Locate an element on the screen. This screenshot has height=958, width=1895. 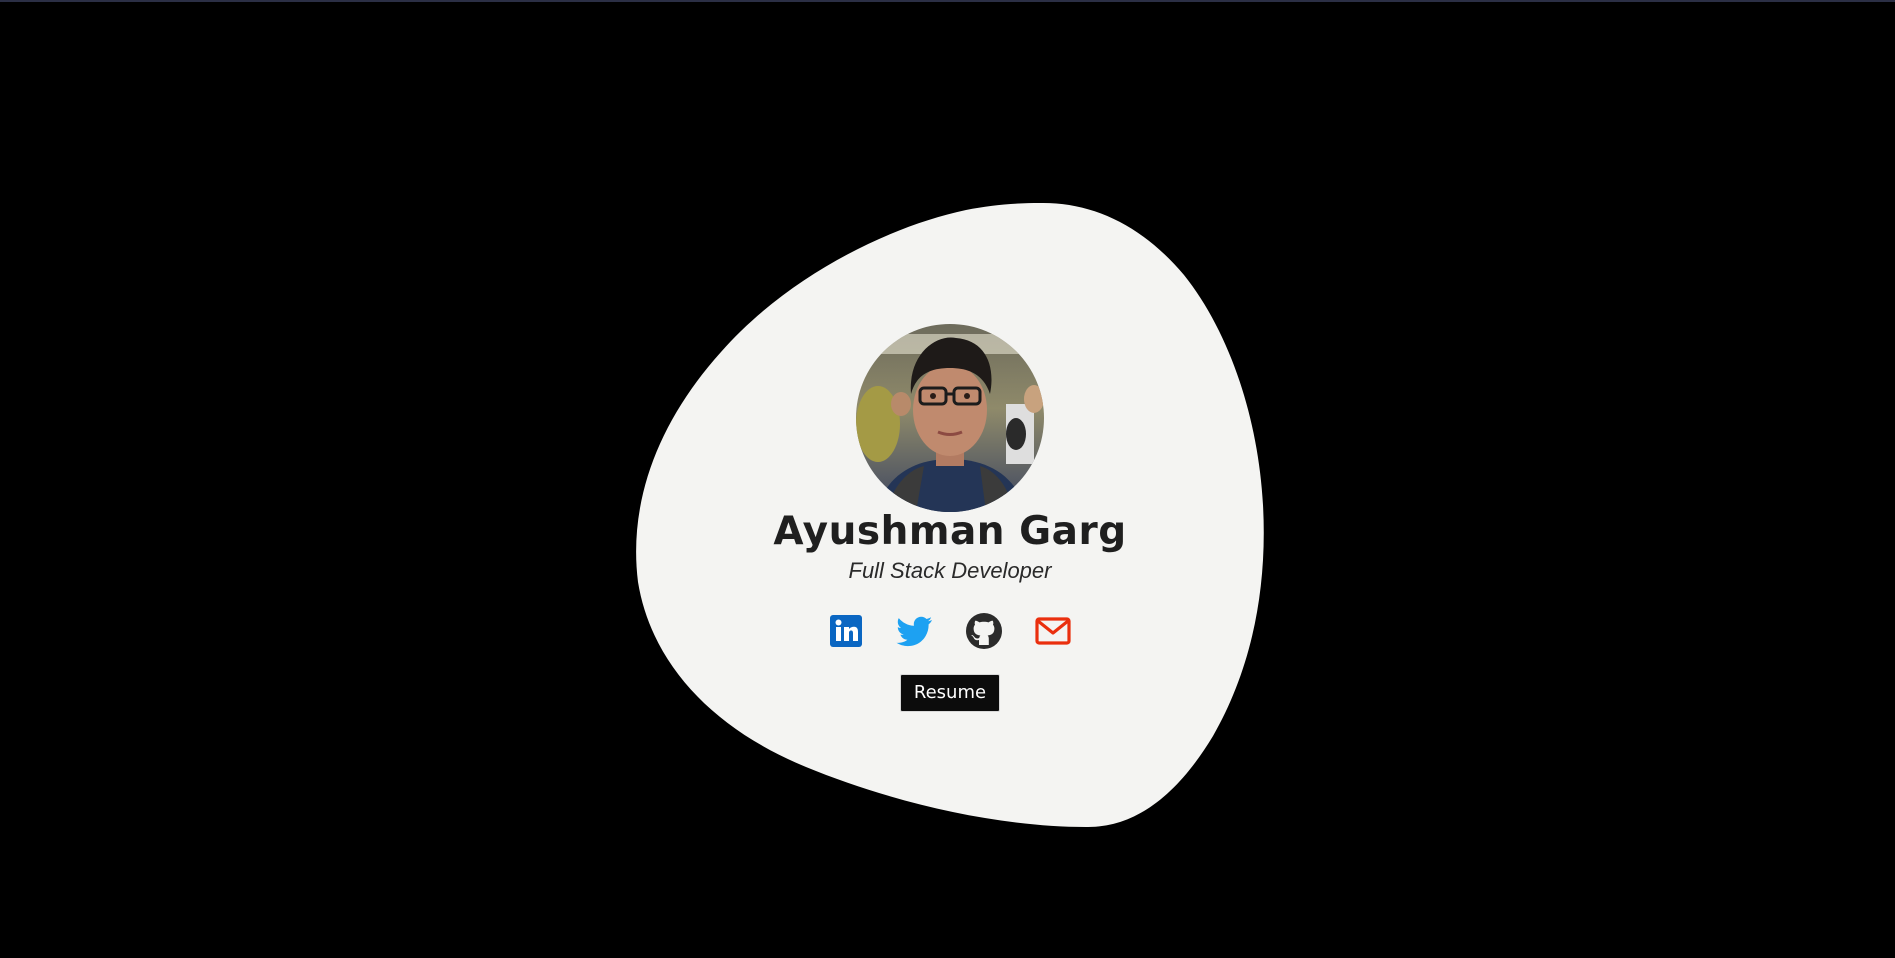
github-link is located at coordinates (984, 631).